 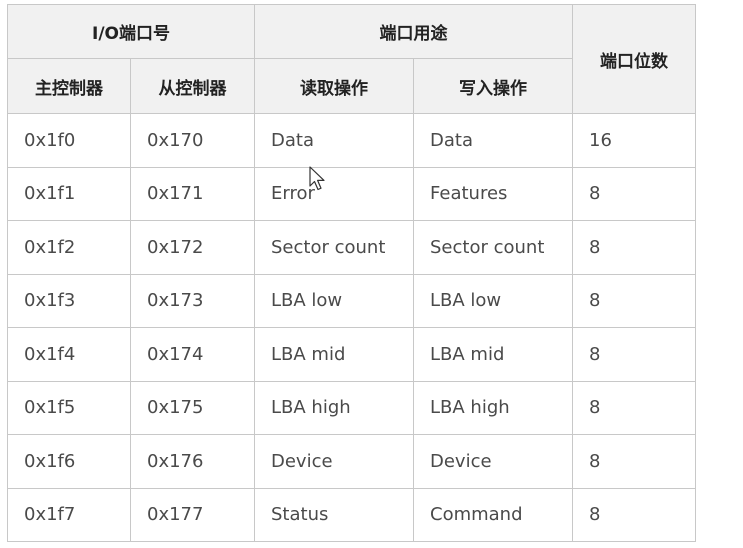 I want to click on write-op-cell: LBA high, so click(x=493, y=407).